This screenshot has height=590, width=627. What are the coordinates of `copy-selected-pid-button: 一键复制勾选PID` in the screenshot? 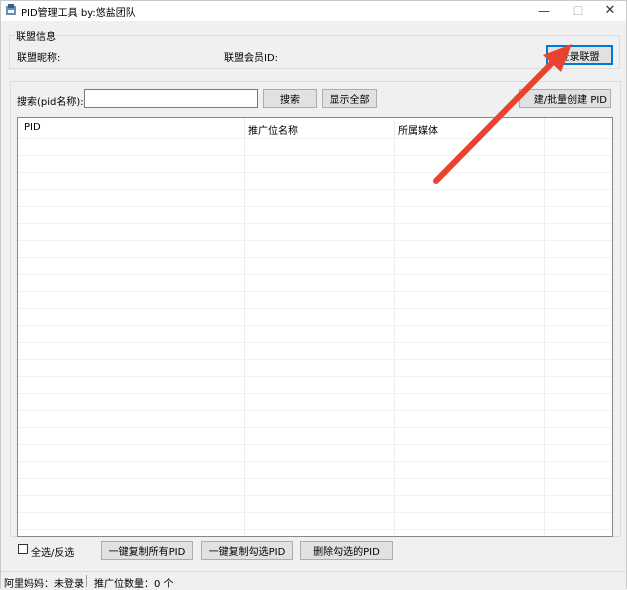 It's located at (247, 550).